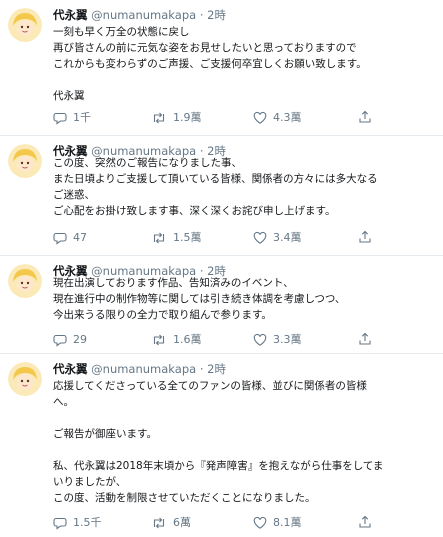  Describe the element at coordinates (63, 402) in the screenshot. I see `tweet-line: へ。` at that location.